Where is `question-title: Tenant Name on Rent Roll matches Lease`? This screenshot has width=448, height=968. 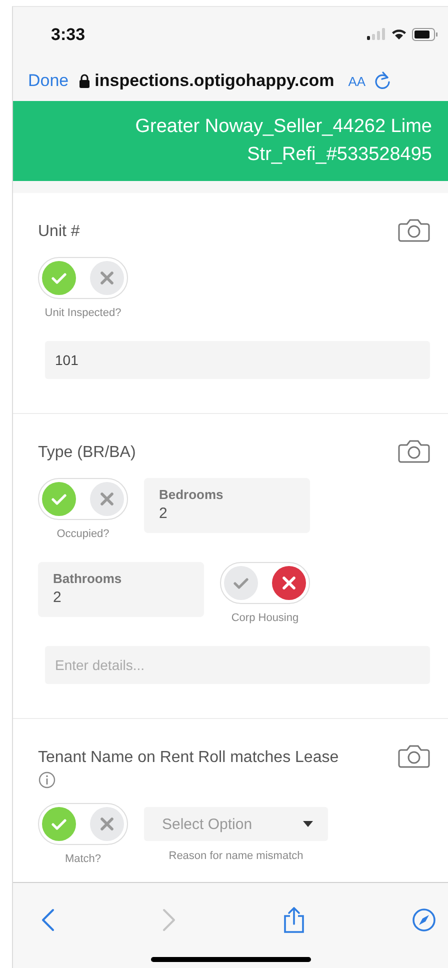 question-title: Tenant Name on Rent Roll matches Lease is located at coordinates (188, 758).